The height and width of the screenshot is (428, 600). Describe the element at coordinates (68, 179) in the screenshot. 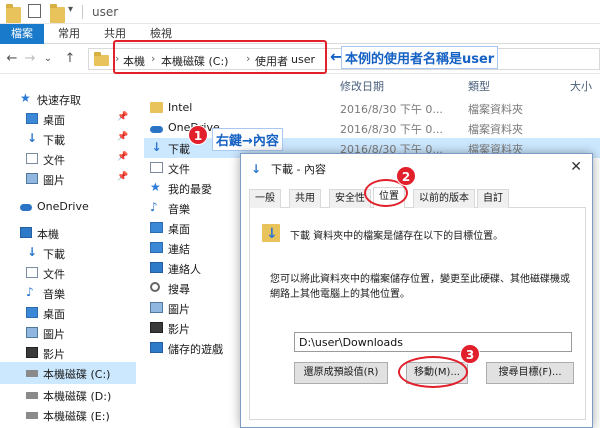

I see `sidebar-item-pictures: 圖片 📌` at that location.